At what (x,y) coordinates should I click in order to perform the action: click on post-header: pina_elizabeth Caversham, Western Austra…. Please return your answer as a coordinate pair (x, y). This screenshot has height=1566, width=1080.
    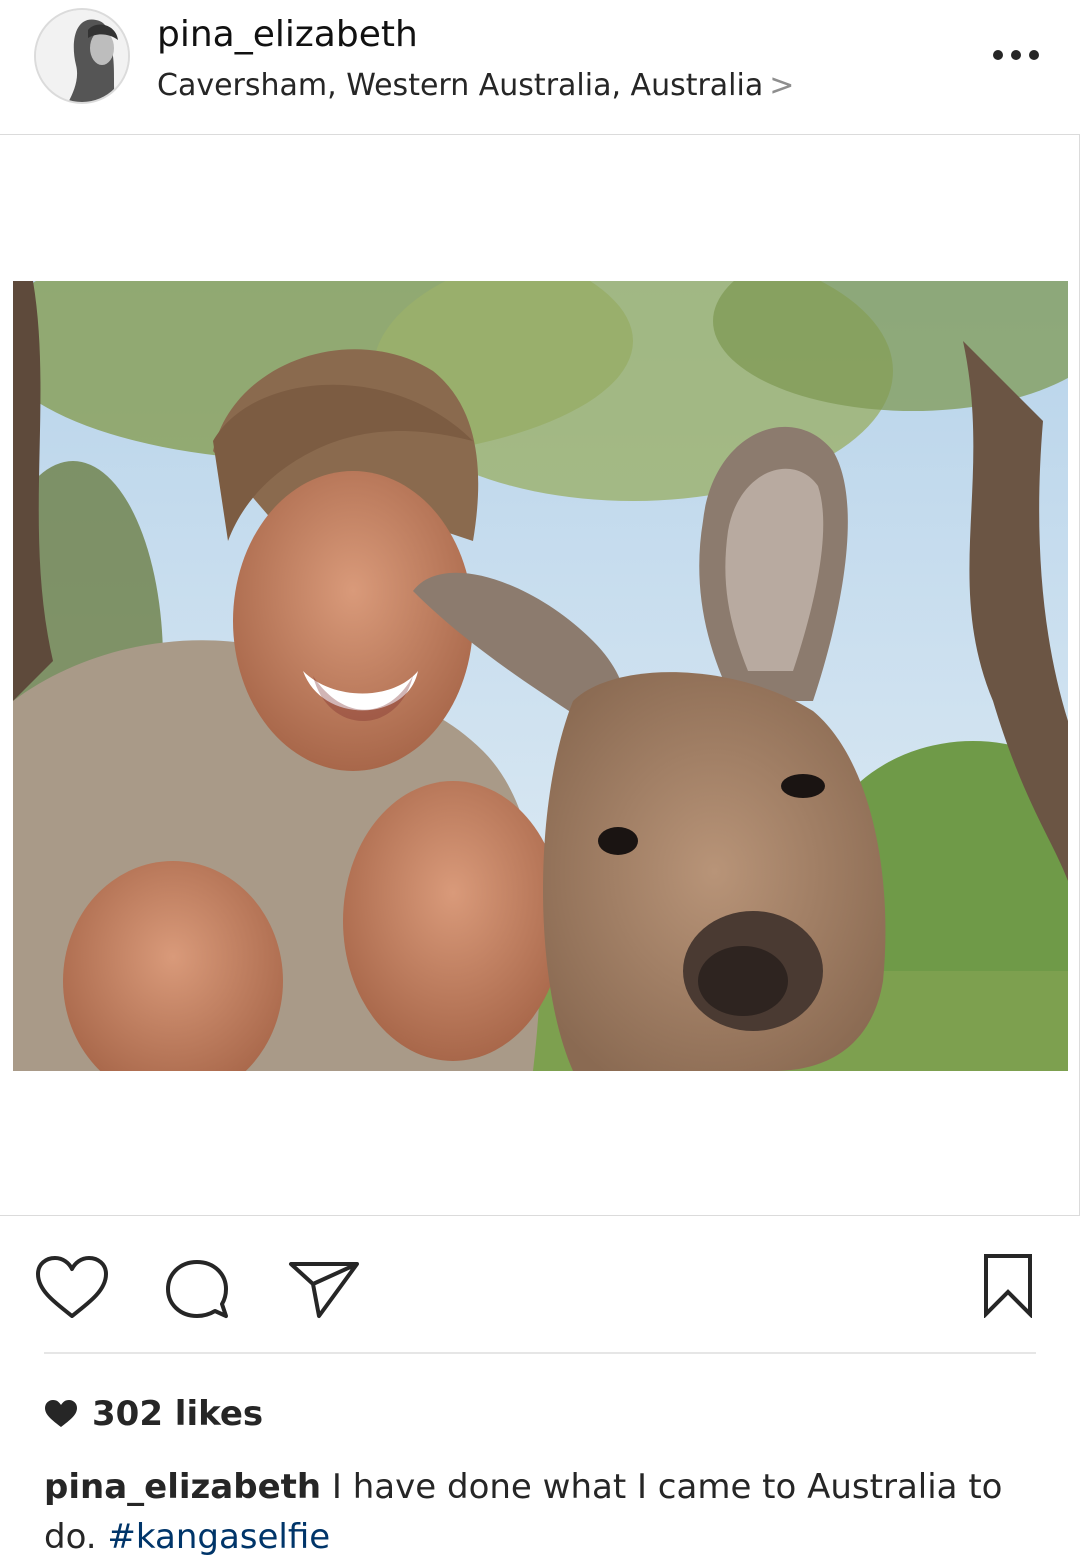
    Looking at the image, I should click on (540, 67).